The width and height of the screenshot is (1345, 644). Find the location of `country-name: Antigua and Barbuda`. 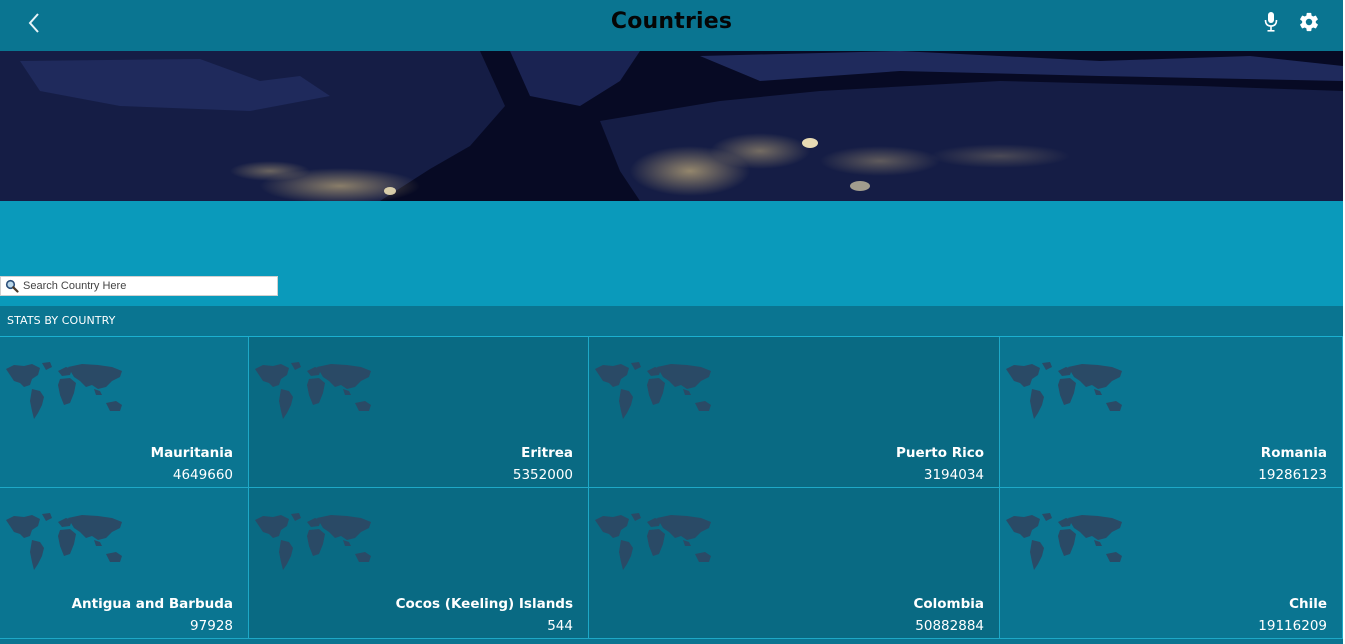

country-name: Antigua and Barbuda is located at coordinates (152, 604).